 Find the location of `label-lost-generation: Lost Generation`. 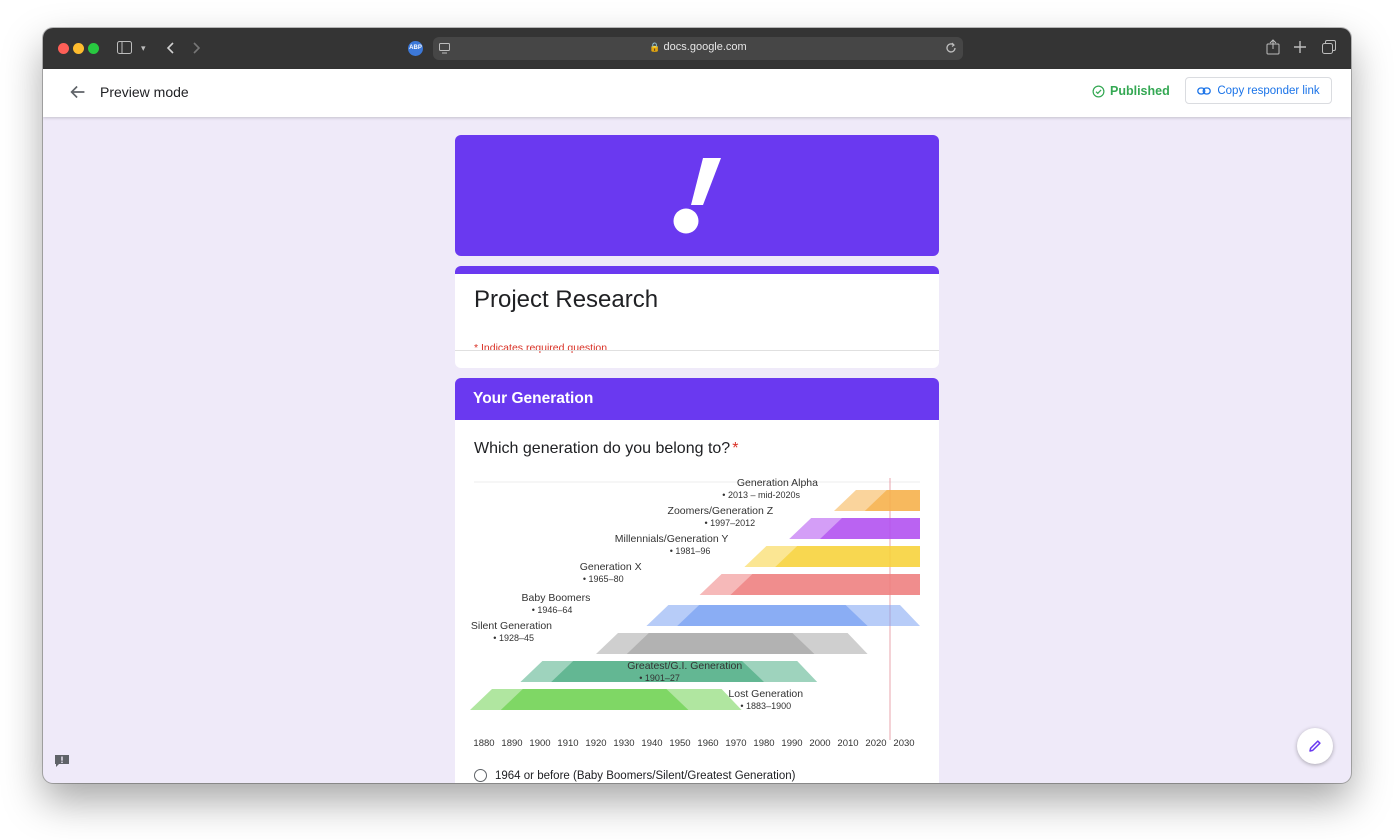

label-lost-generation: Lost Generation is located at coordinates (765, 694).